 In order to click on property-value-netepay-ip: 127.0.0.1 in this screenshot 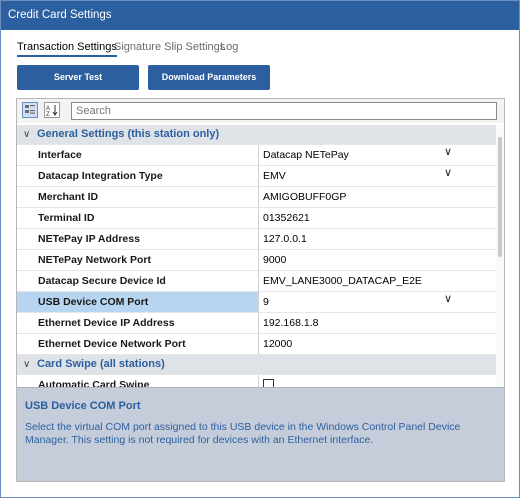, I will do `click(378, 239)`.